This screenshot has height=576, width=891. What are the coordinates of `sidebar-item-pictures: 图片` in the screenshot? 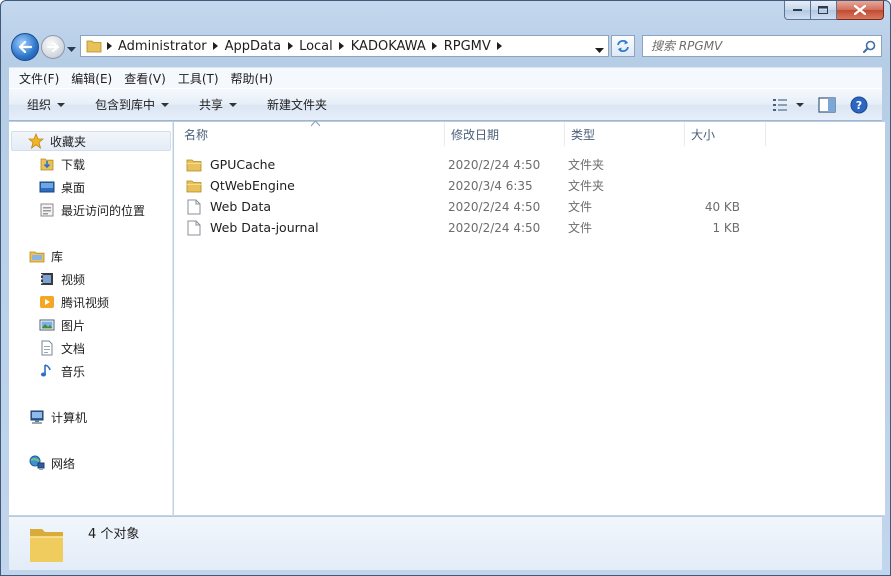 It's located at (62, 325).